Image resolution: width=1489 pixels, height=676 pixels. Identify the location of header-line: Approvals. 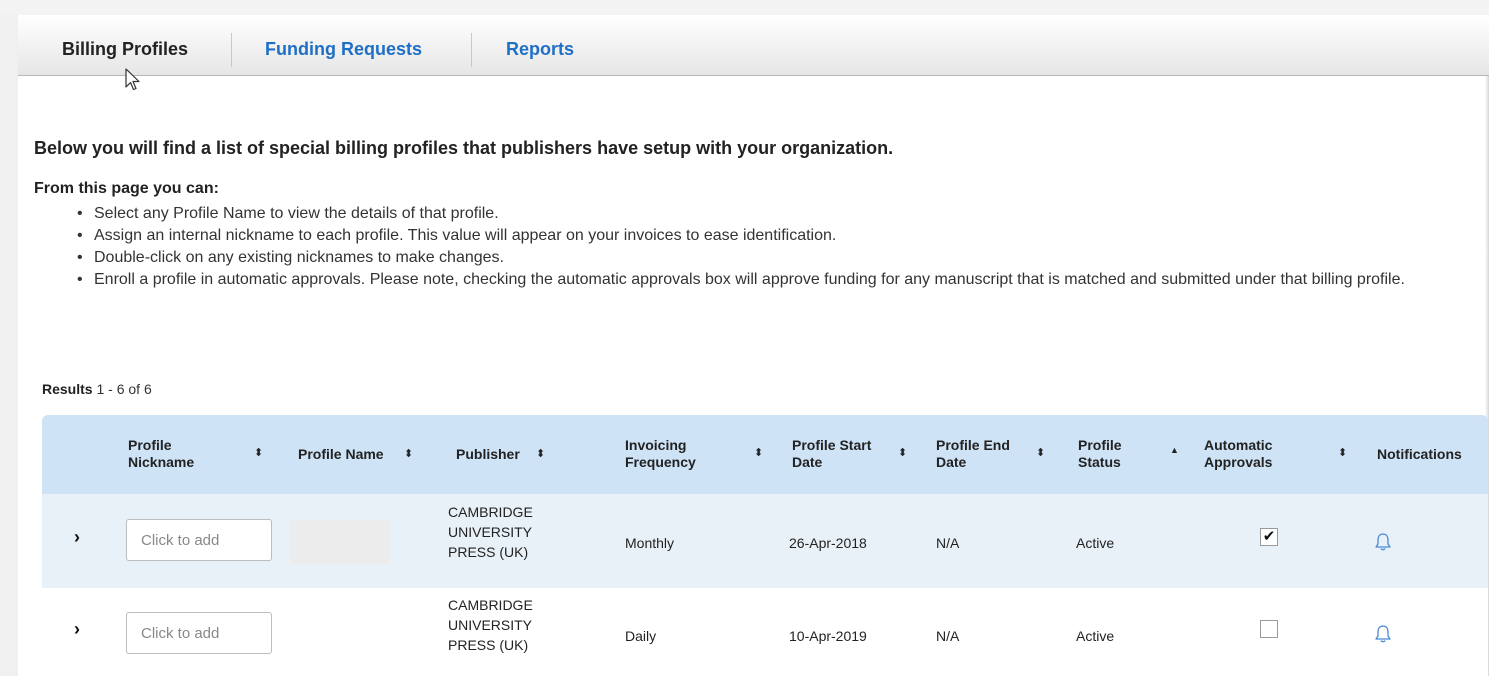
(1238, 462).